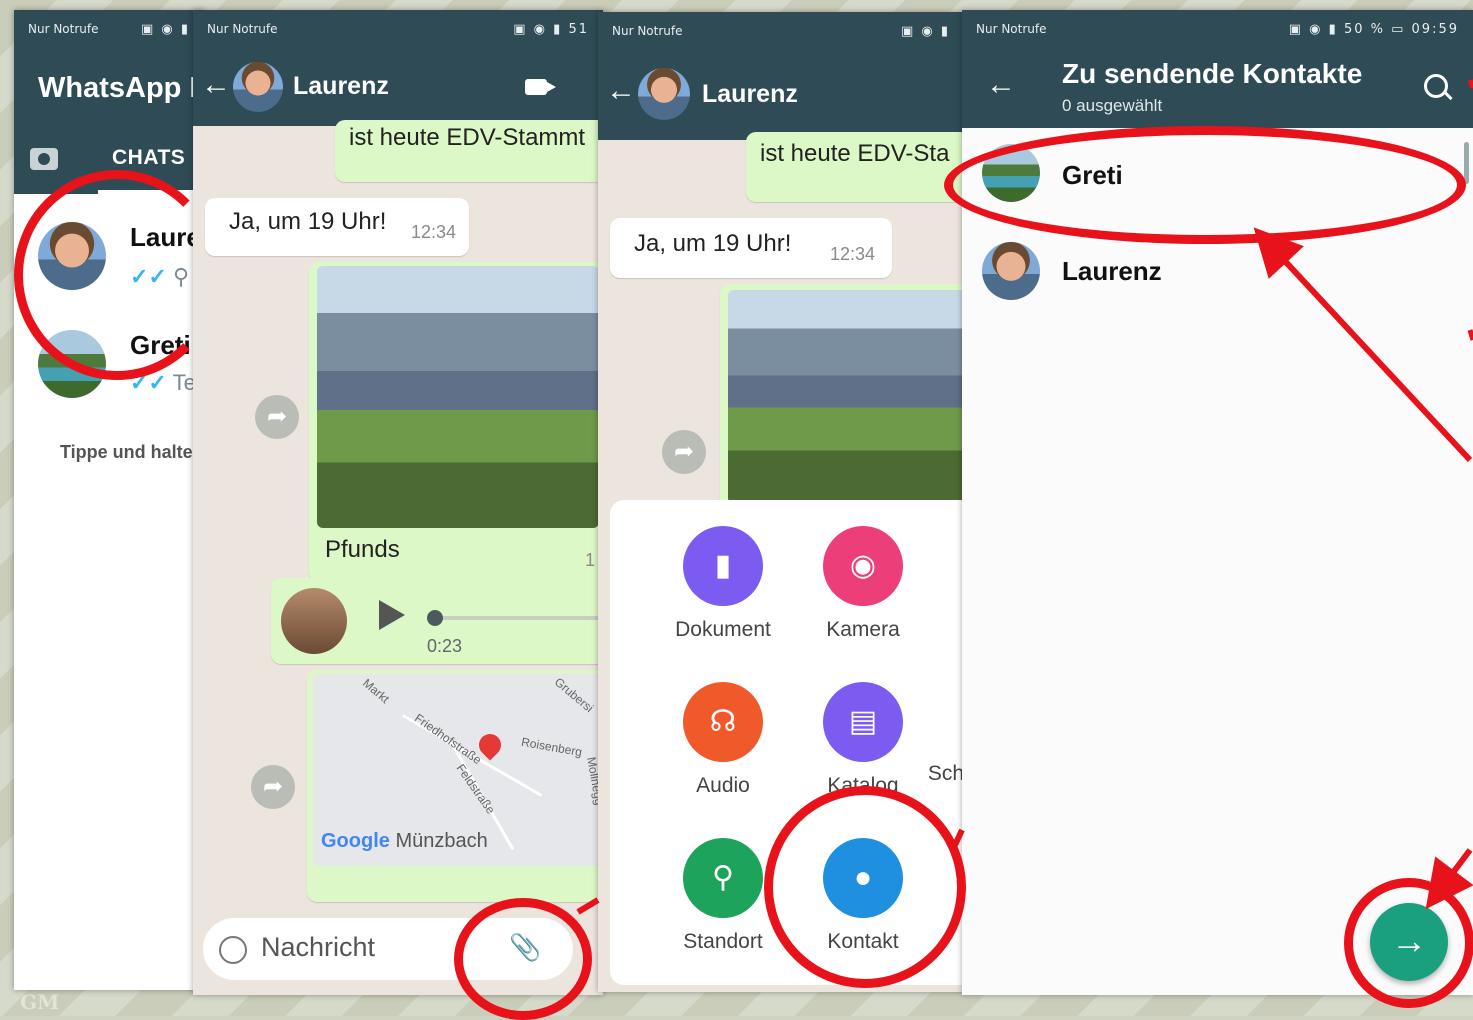 The height and width of the screenshot is (1020, 1473). I want to click on location-icon: ⚲, so click(723, 878).